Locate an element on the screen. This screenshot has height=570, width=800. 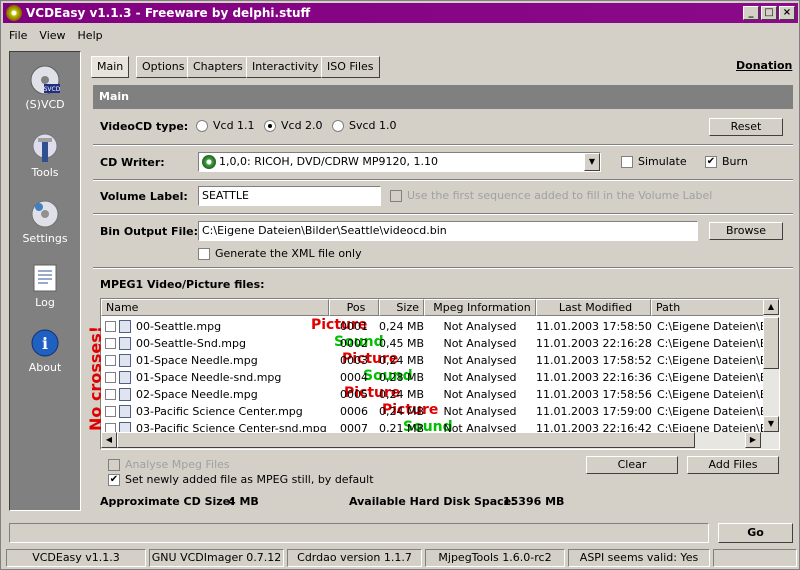
browse-button: Browse is located at coordinates (746, 231).